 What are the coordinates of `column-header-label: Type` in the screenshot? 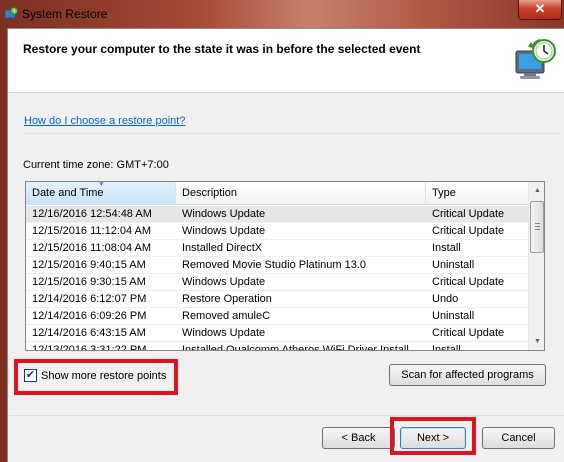 It's located at (444, 193).